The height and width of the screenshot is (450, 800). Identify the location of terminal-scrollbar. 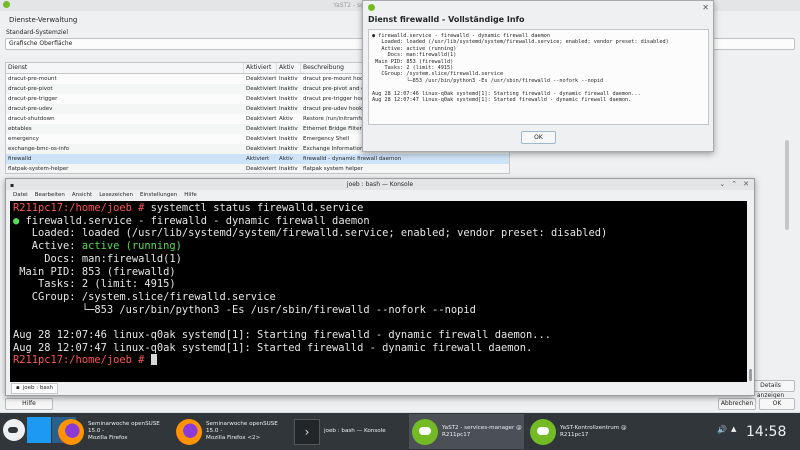
(750, 291).